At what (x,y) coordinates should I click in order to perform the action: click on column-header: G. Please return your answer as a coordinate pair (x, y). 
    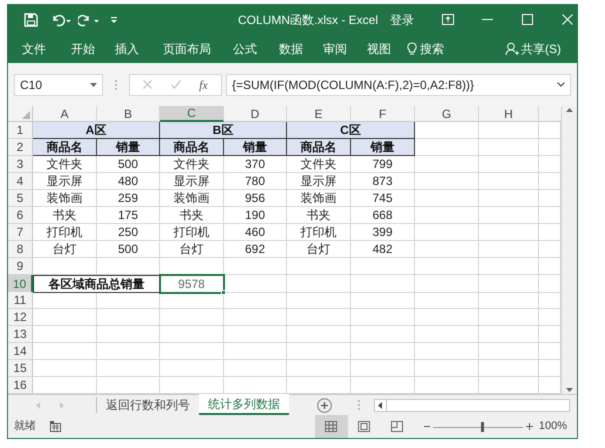
    Looking at the image, I should click on (447, 114).